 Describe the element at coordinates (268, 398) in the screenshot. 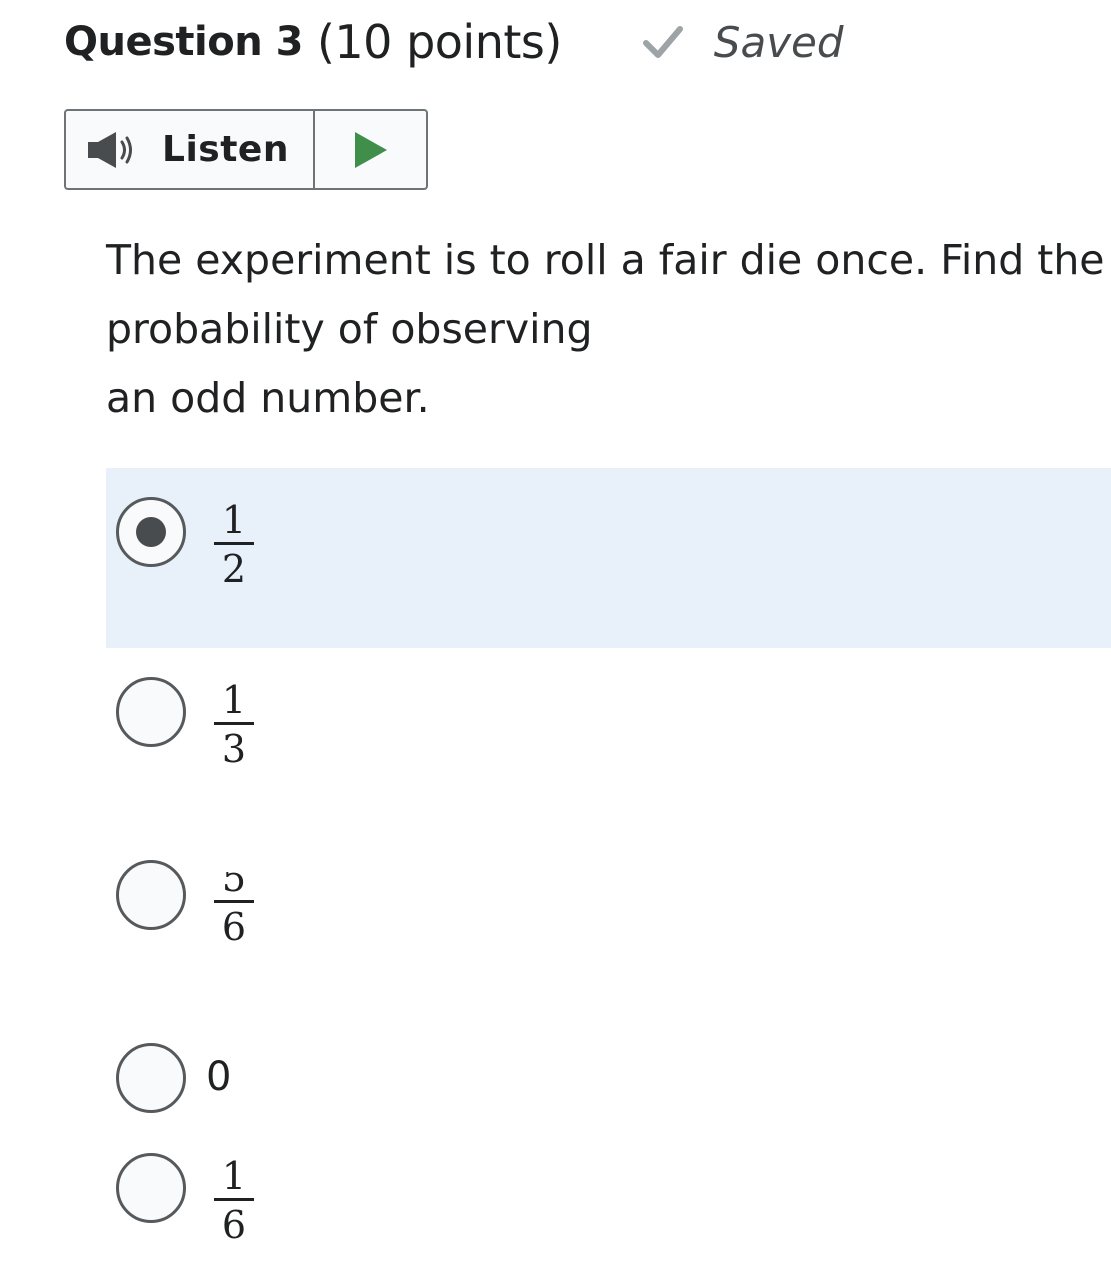

I see `question-line: an odd number.` at that location.